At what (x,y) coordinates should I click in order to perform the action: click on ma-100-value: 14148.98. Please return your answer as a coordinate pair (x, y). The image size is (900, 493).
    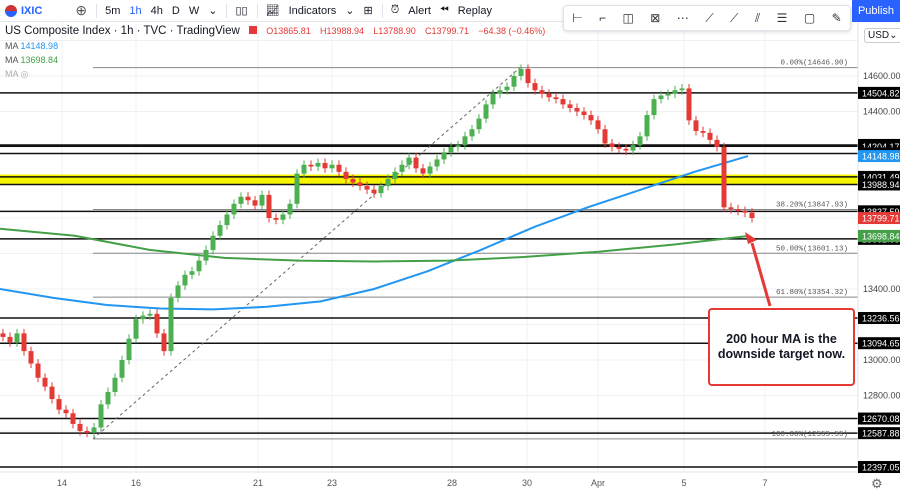
    Looking at the image, I should click on (39, 46).